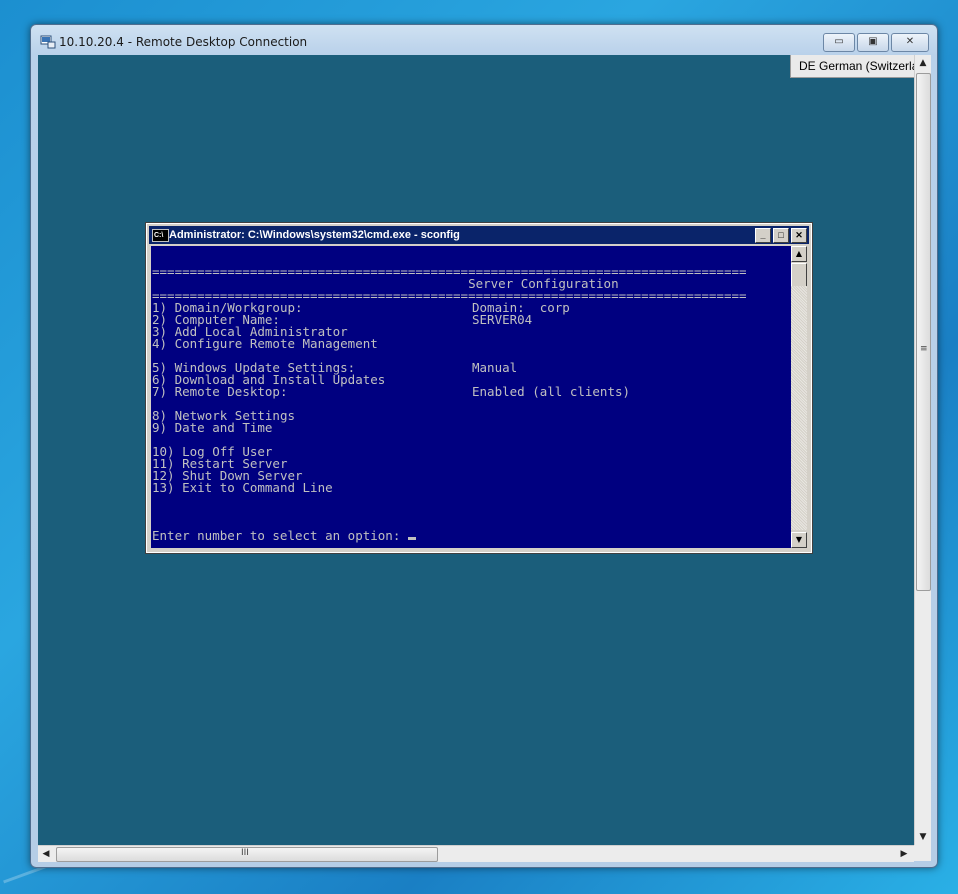 Image resolution: width=958 pixels, height=894 pixels. What do you see at coordinates (922, 853) in the screenshot?
I see `scrollbar-corner` at bounding box center [922, 853].